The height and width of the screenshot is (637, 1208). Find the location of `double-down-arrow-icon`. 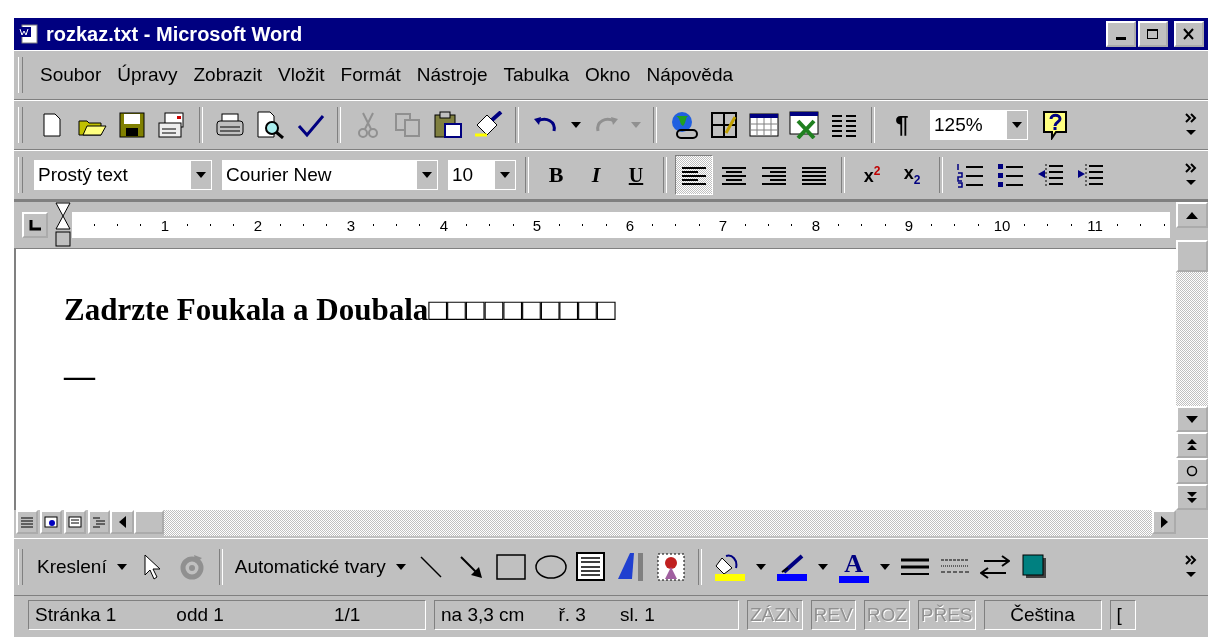

double-down-arrow-icon is located at coordinates (1192, 497).